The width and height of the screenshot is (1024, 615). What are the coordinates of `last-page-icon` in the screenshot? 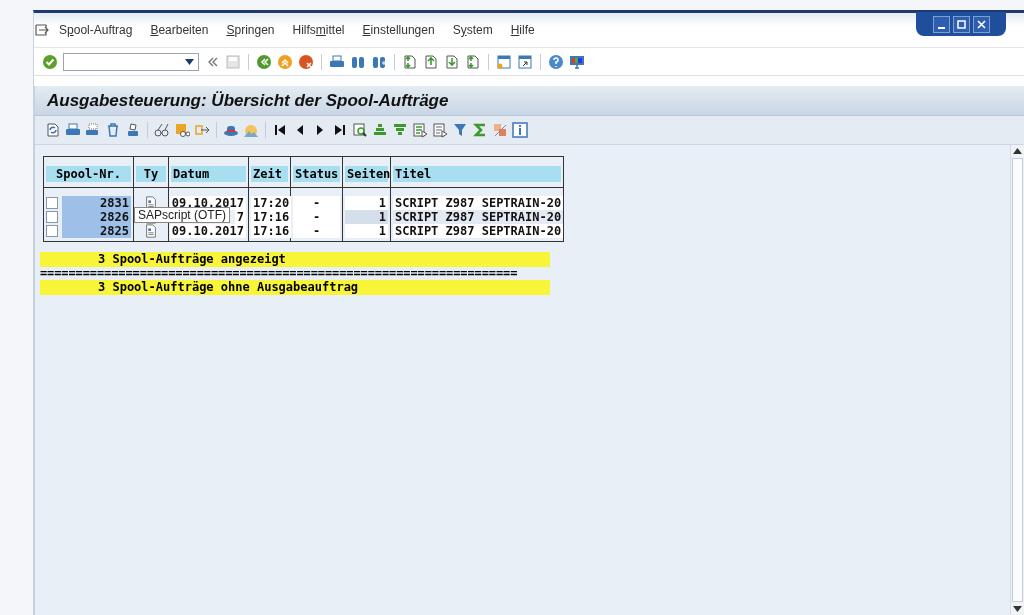 It's located at (340, 130).